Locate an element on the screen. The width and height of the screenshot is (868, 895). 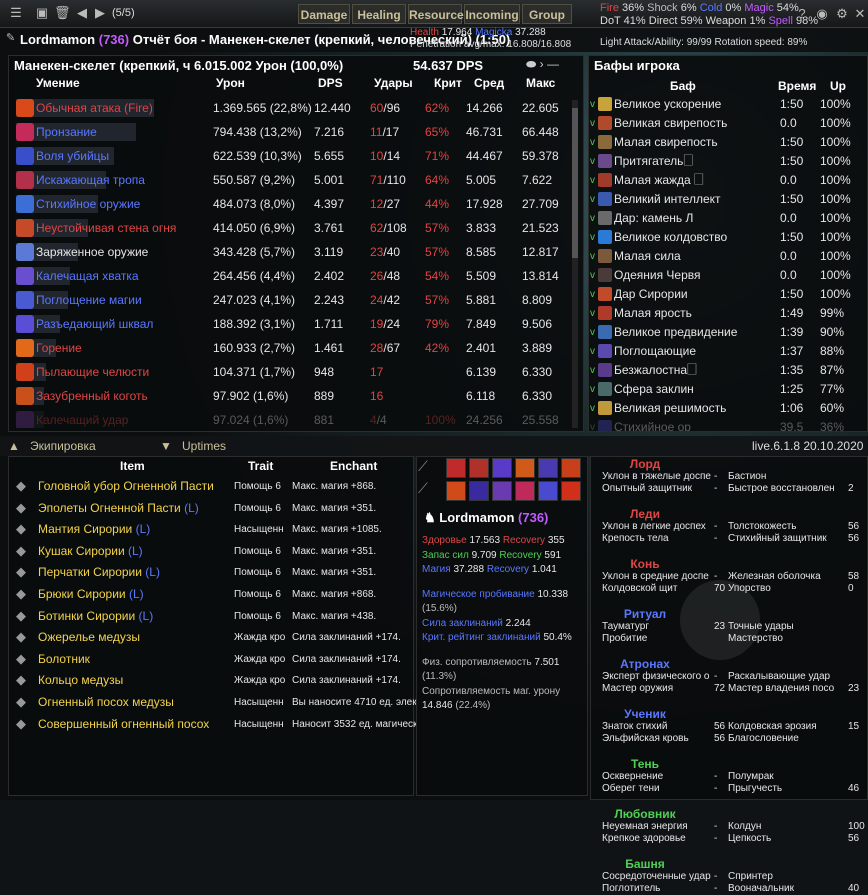
cp-skill: Оберег тени is located at coordinates (631, 788).